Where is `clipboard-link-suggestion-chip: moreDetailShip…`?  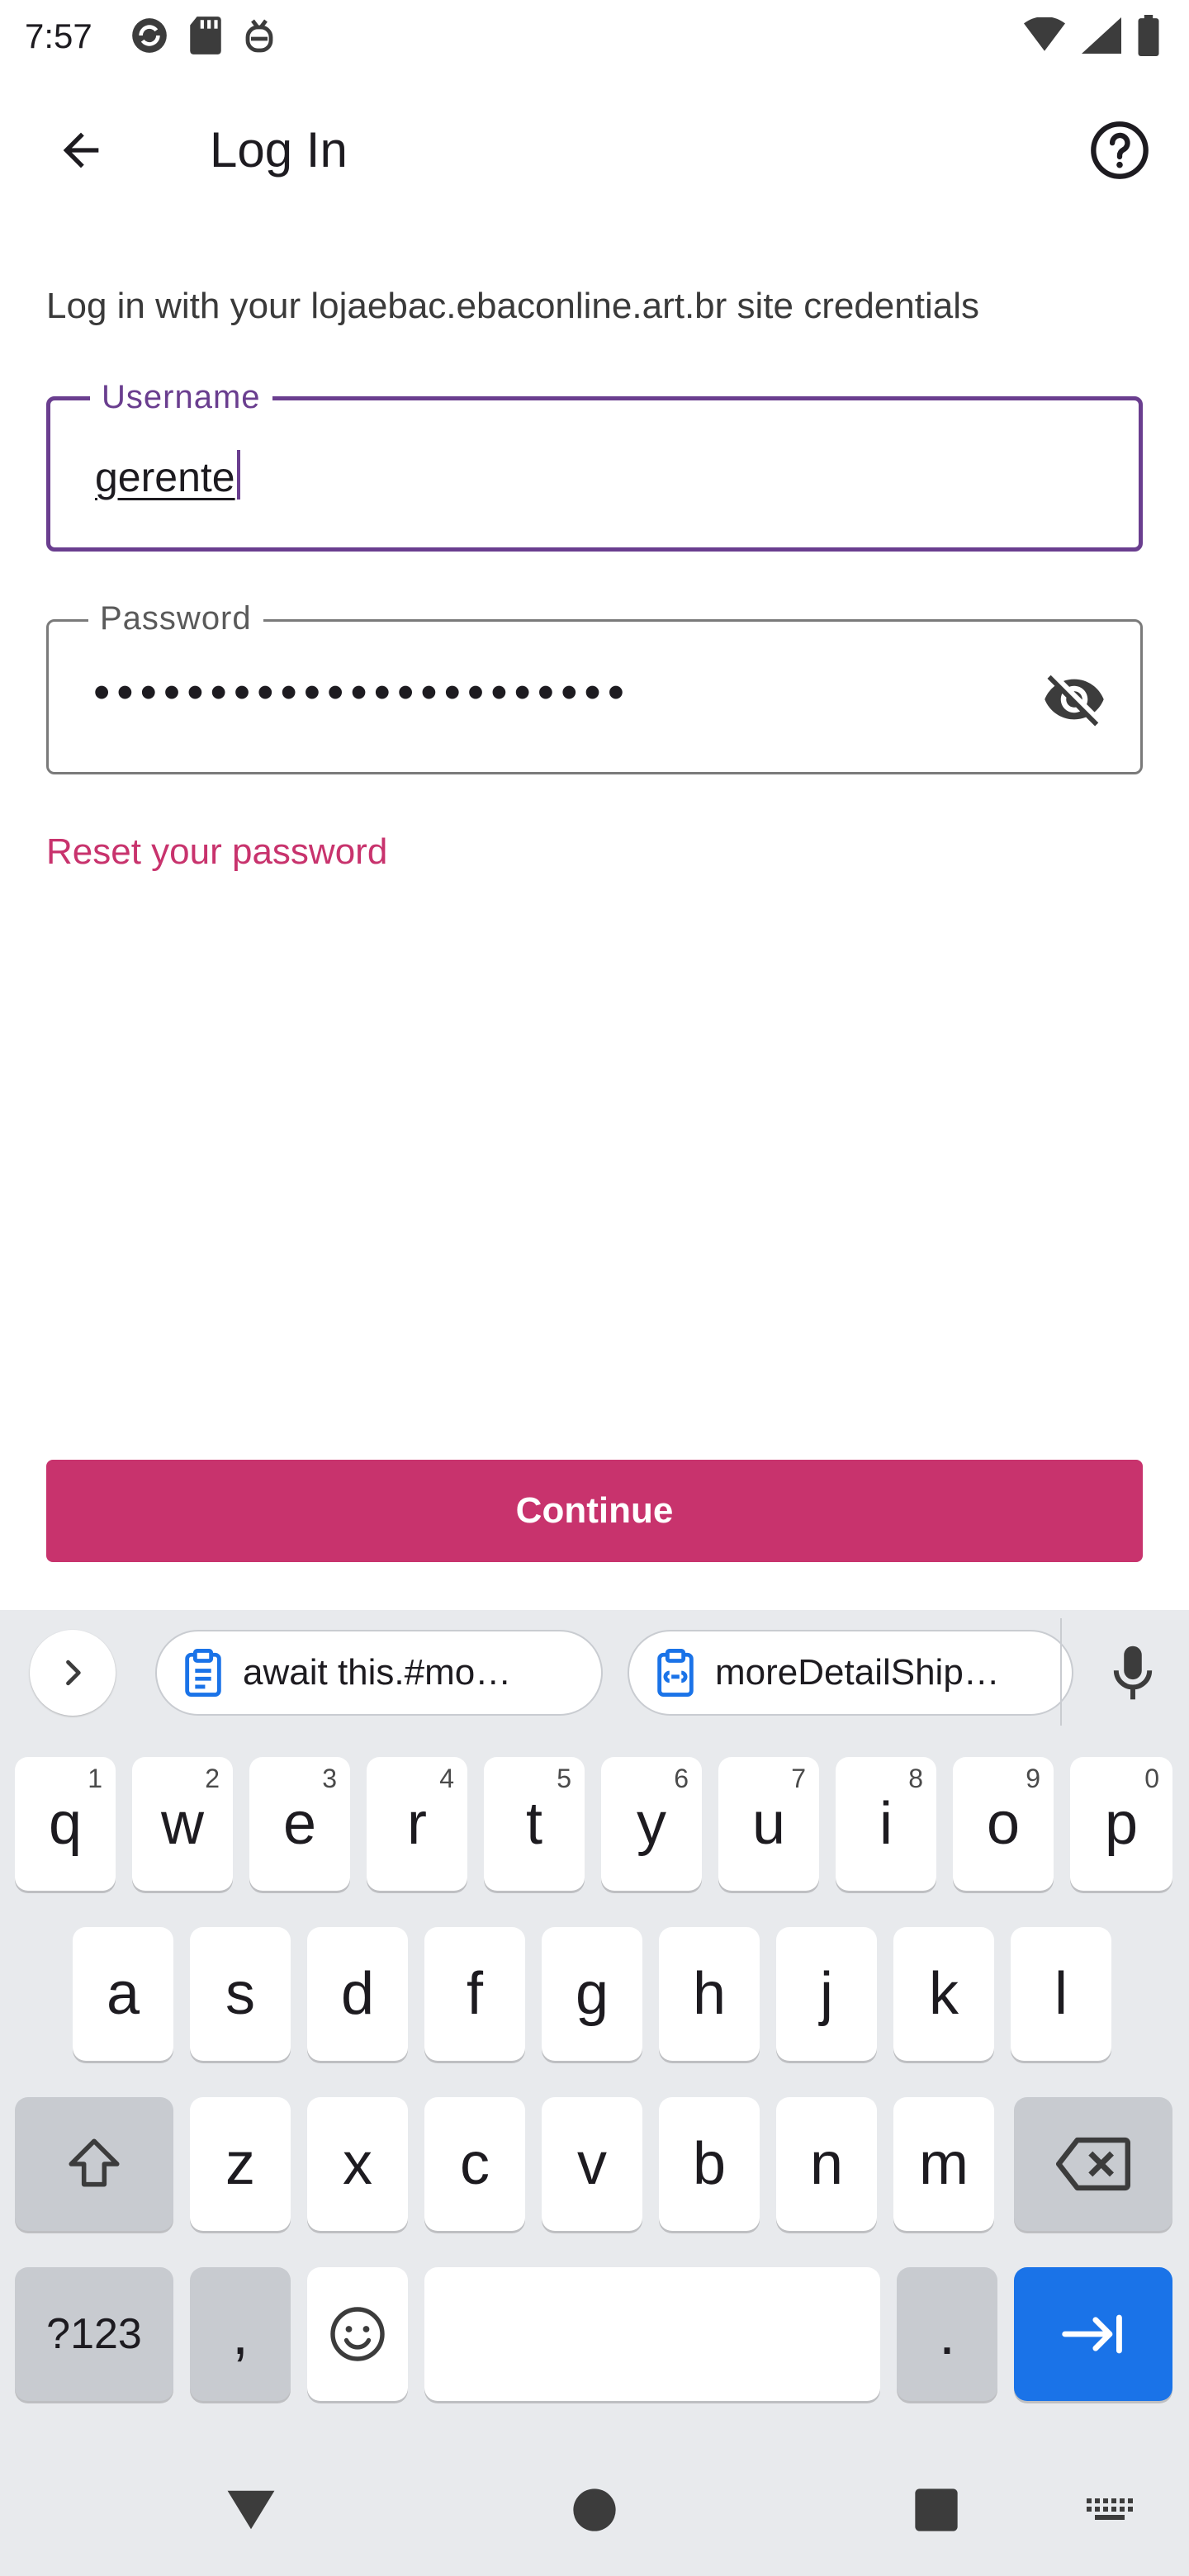 clipboard-link-suggestion-chip: moreDetailShip… is located at coordinates (850, 1673).